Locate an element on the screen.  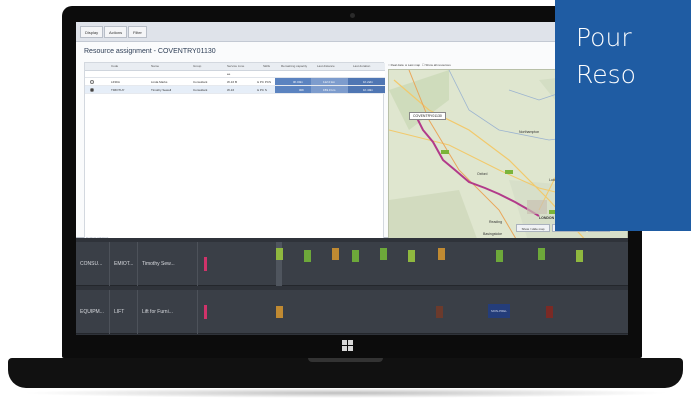
promo-line-1: Pour is located at coordinates (604, 37).